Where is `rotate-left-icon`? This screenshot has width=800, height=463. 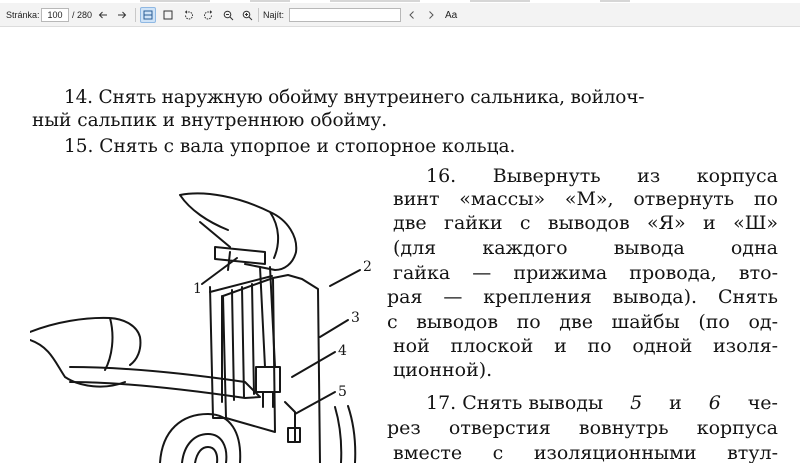
rotate-left-icon is located at coordinates (188, 14).